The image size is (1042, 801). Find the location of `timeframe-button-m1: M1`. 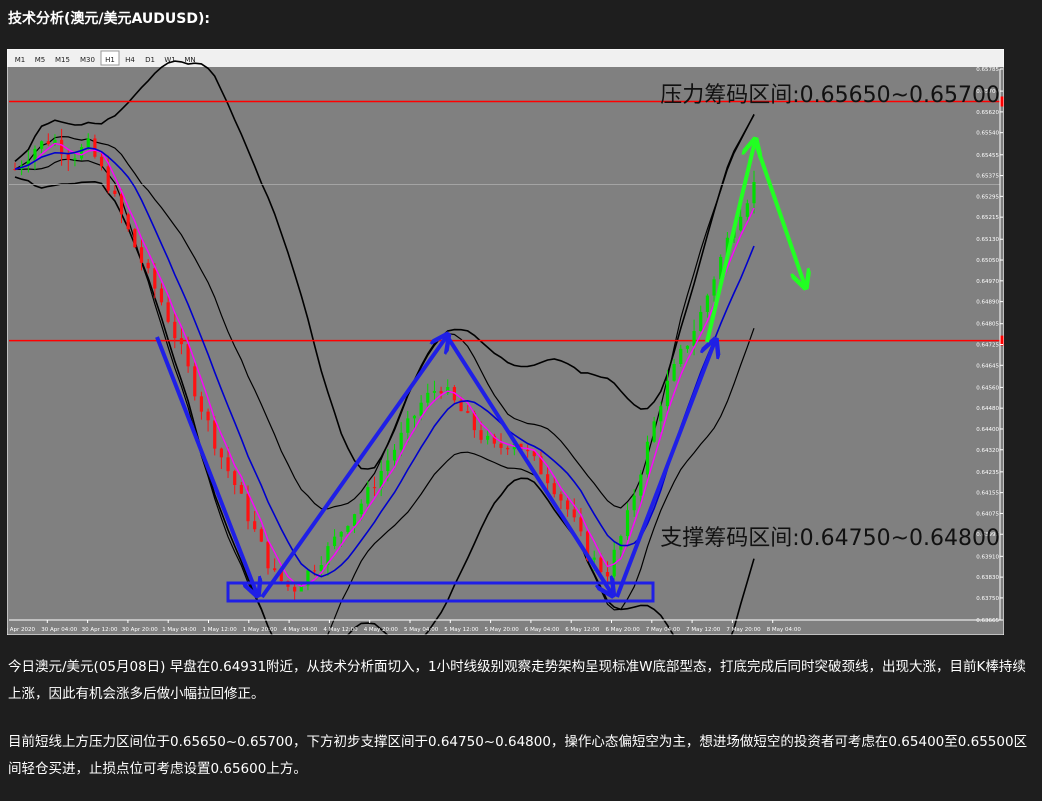

timeframe-button-m1: M1 is located at coordinates (20, 60).